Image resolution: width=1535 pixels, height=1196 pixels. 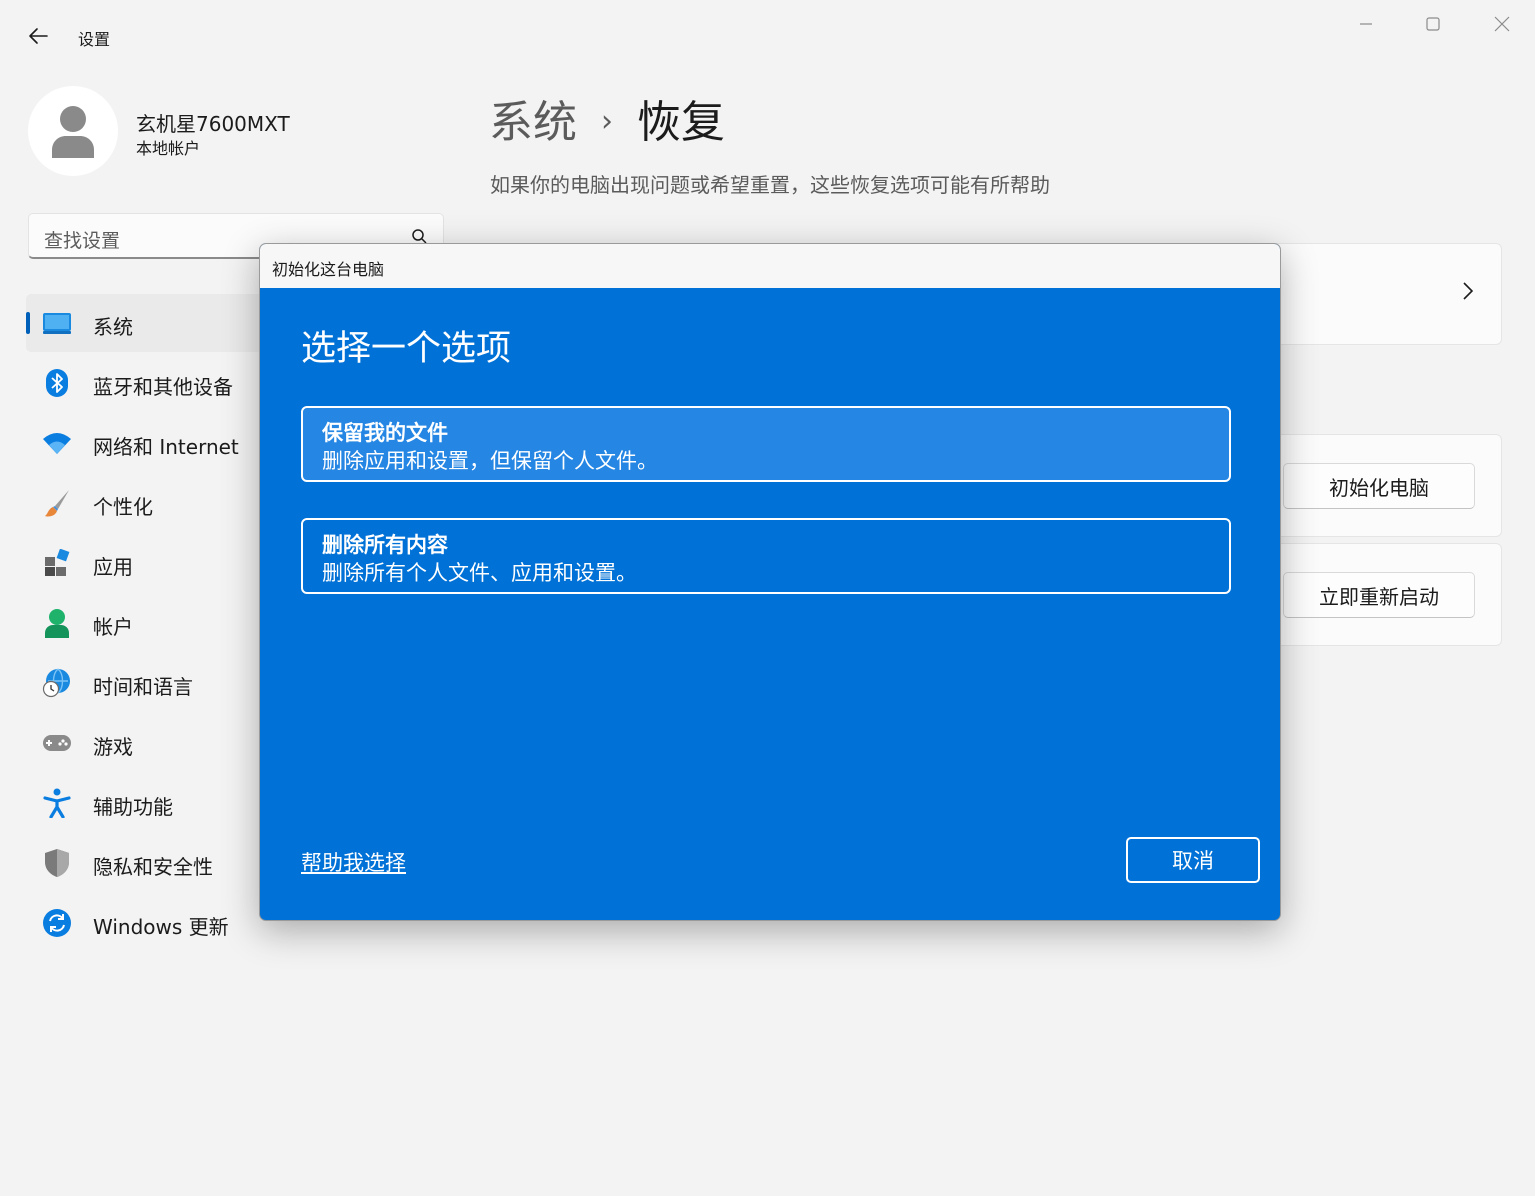 I want to click on search-icon, so click(x=419, y=236).